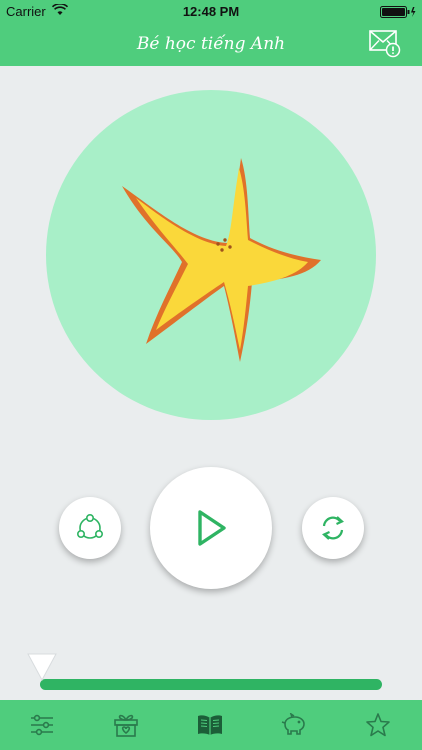  I want to click on star-icon, so click(378, 725).